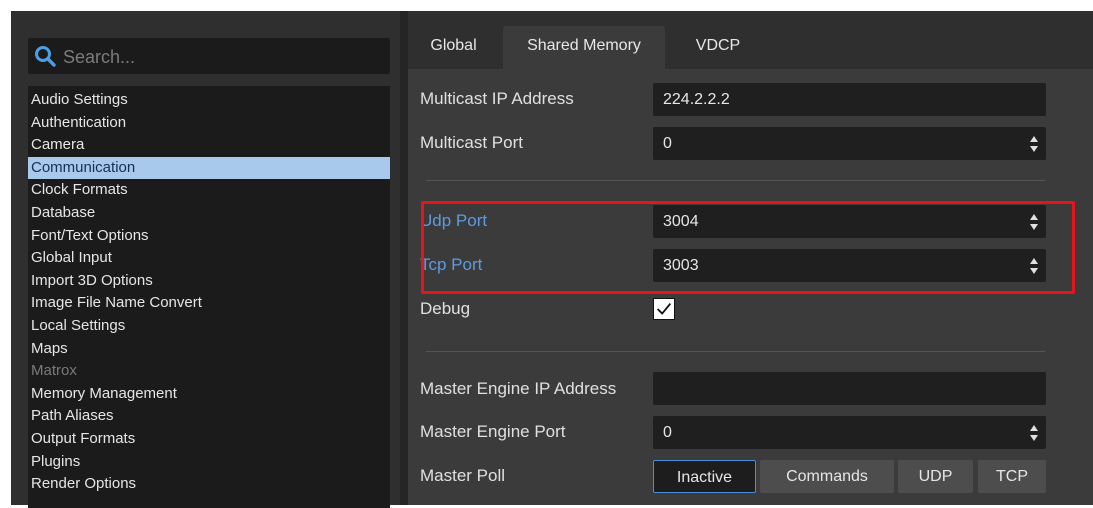 The height and width of the screenshot is (508, 1093). What do you see at coordinates (209, 326) in the screenshot?
I see `category-item-local-settings: Local Settings` at bounding box center [209, 326].